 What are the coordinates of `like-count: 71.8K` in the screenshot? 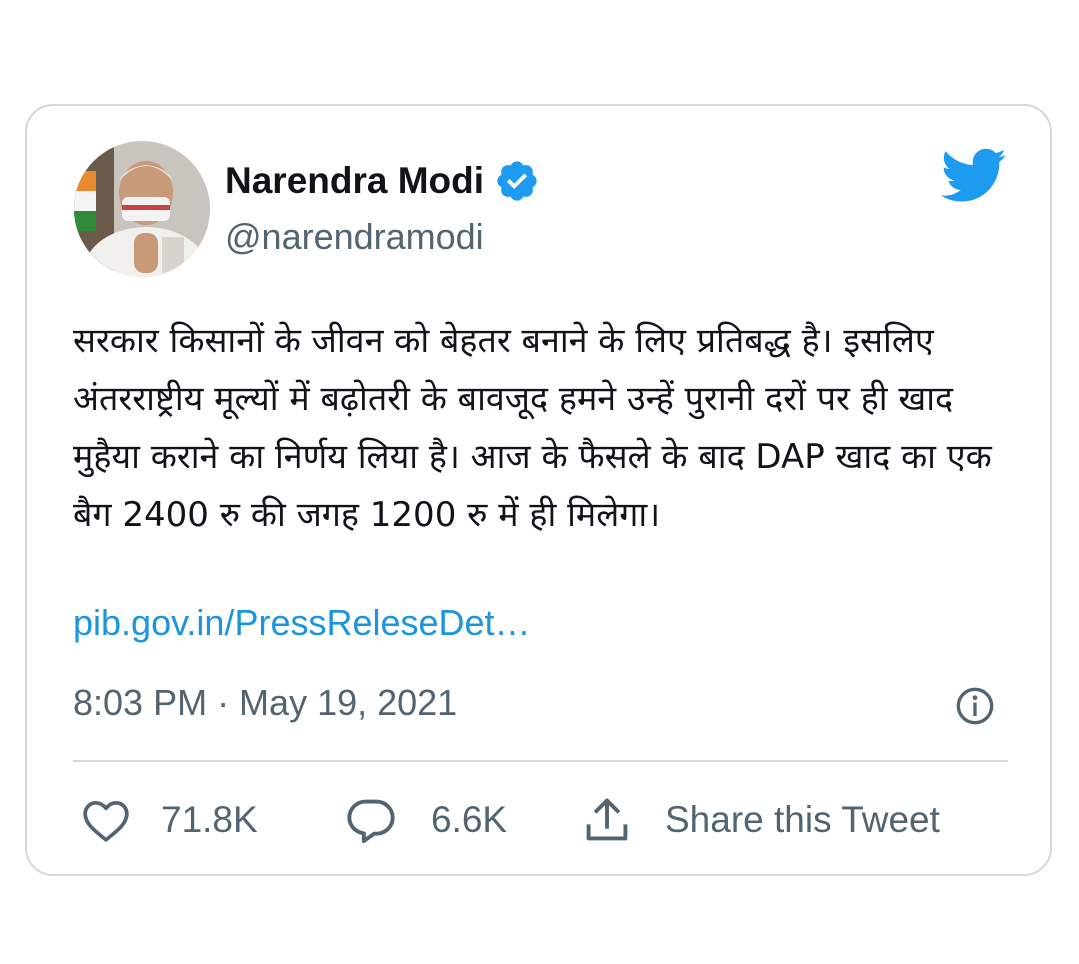 It's located at (209, 819).